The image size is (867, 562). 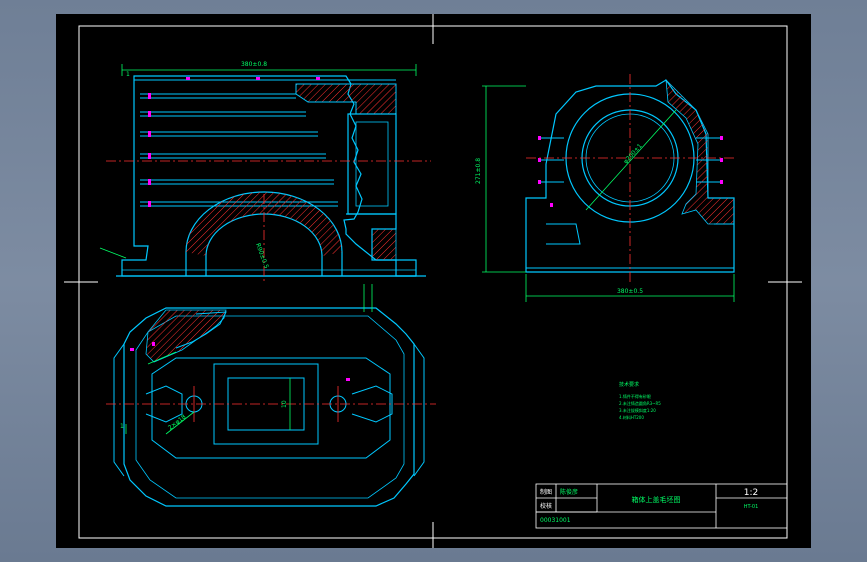 What do you see at coordinates (268, 174) in the screenshot?
I see `front-view` at bounding box center [268, 174].